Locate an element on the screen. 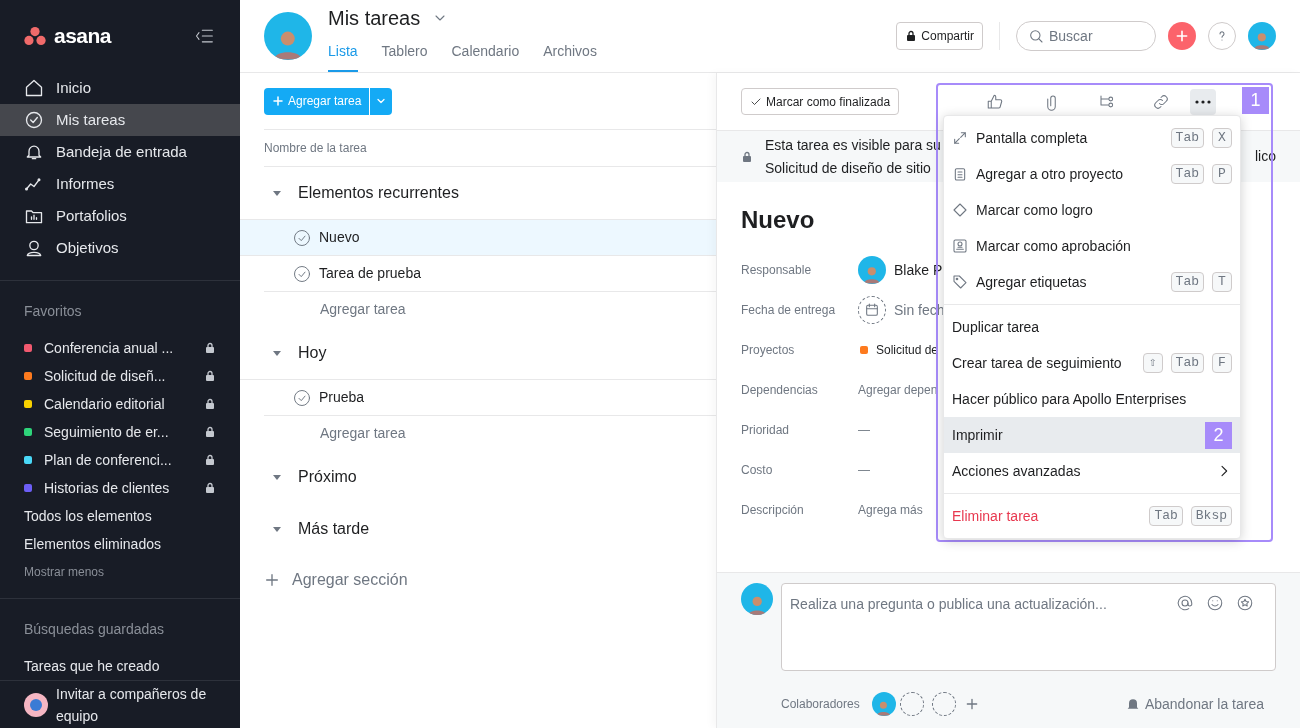 The height and width of the screenshot is (728, 1300). nav-item: Objetivos is located at coordinates (120, 248).